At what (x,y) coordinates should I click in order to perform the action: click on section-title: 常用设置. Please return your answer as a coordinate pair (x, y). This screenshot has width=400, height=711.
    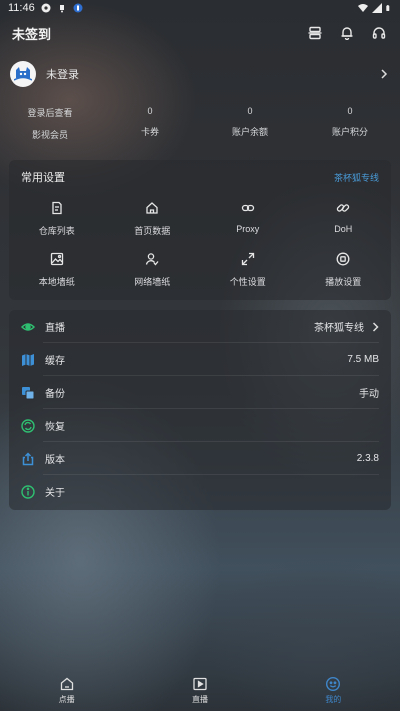
    Looking at the image, I should click on (43, 178).